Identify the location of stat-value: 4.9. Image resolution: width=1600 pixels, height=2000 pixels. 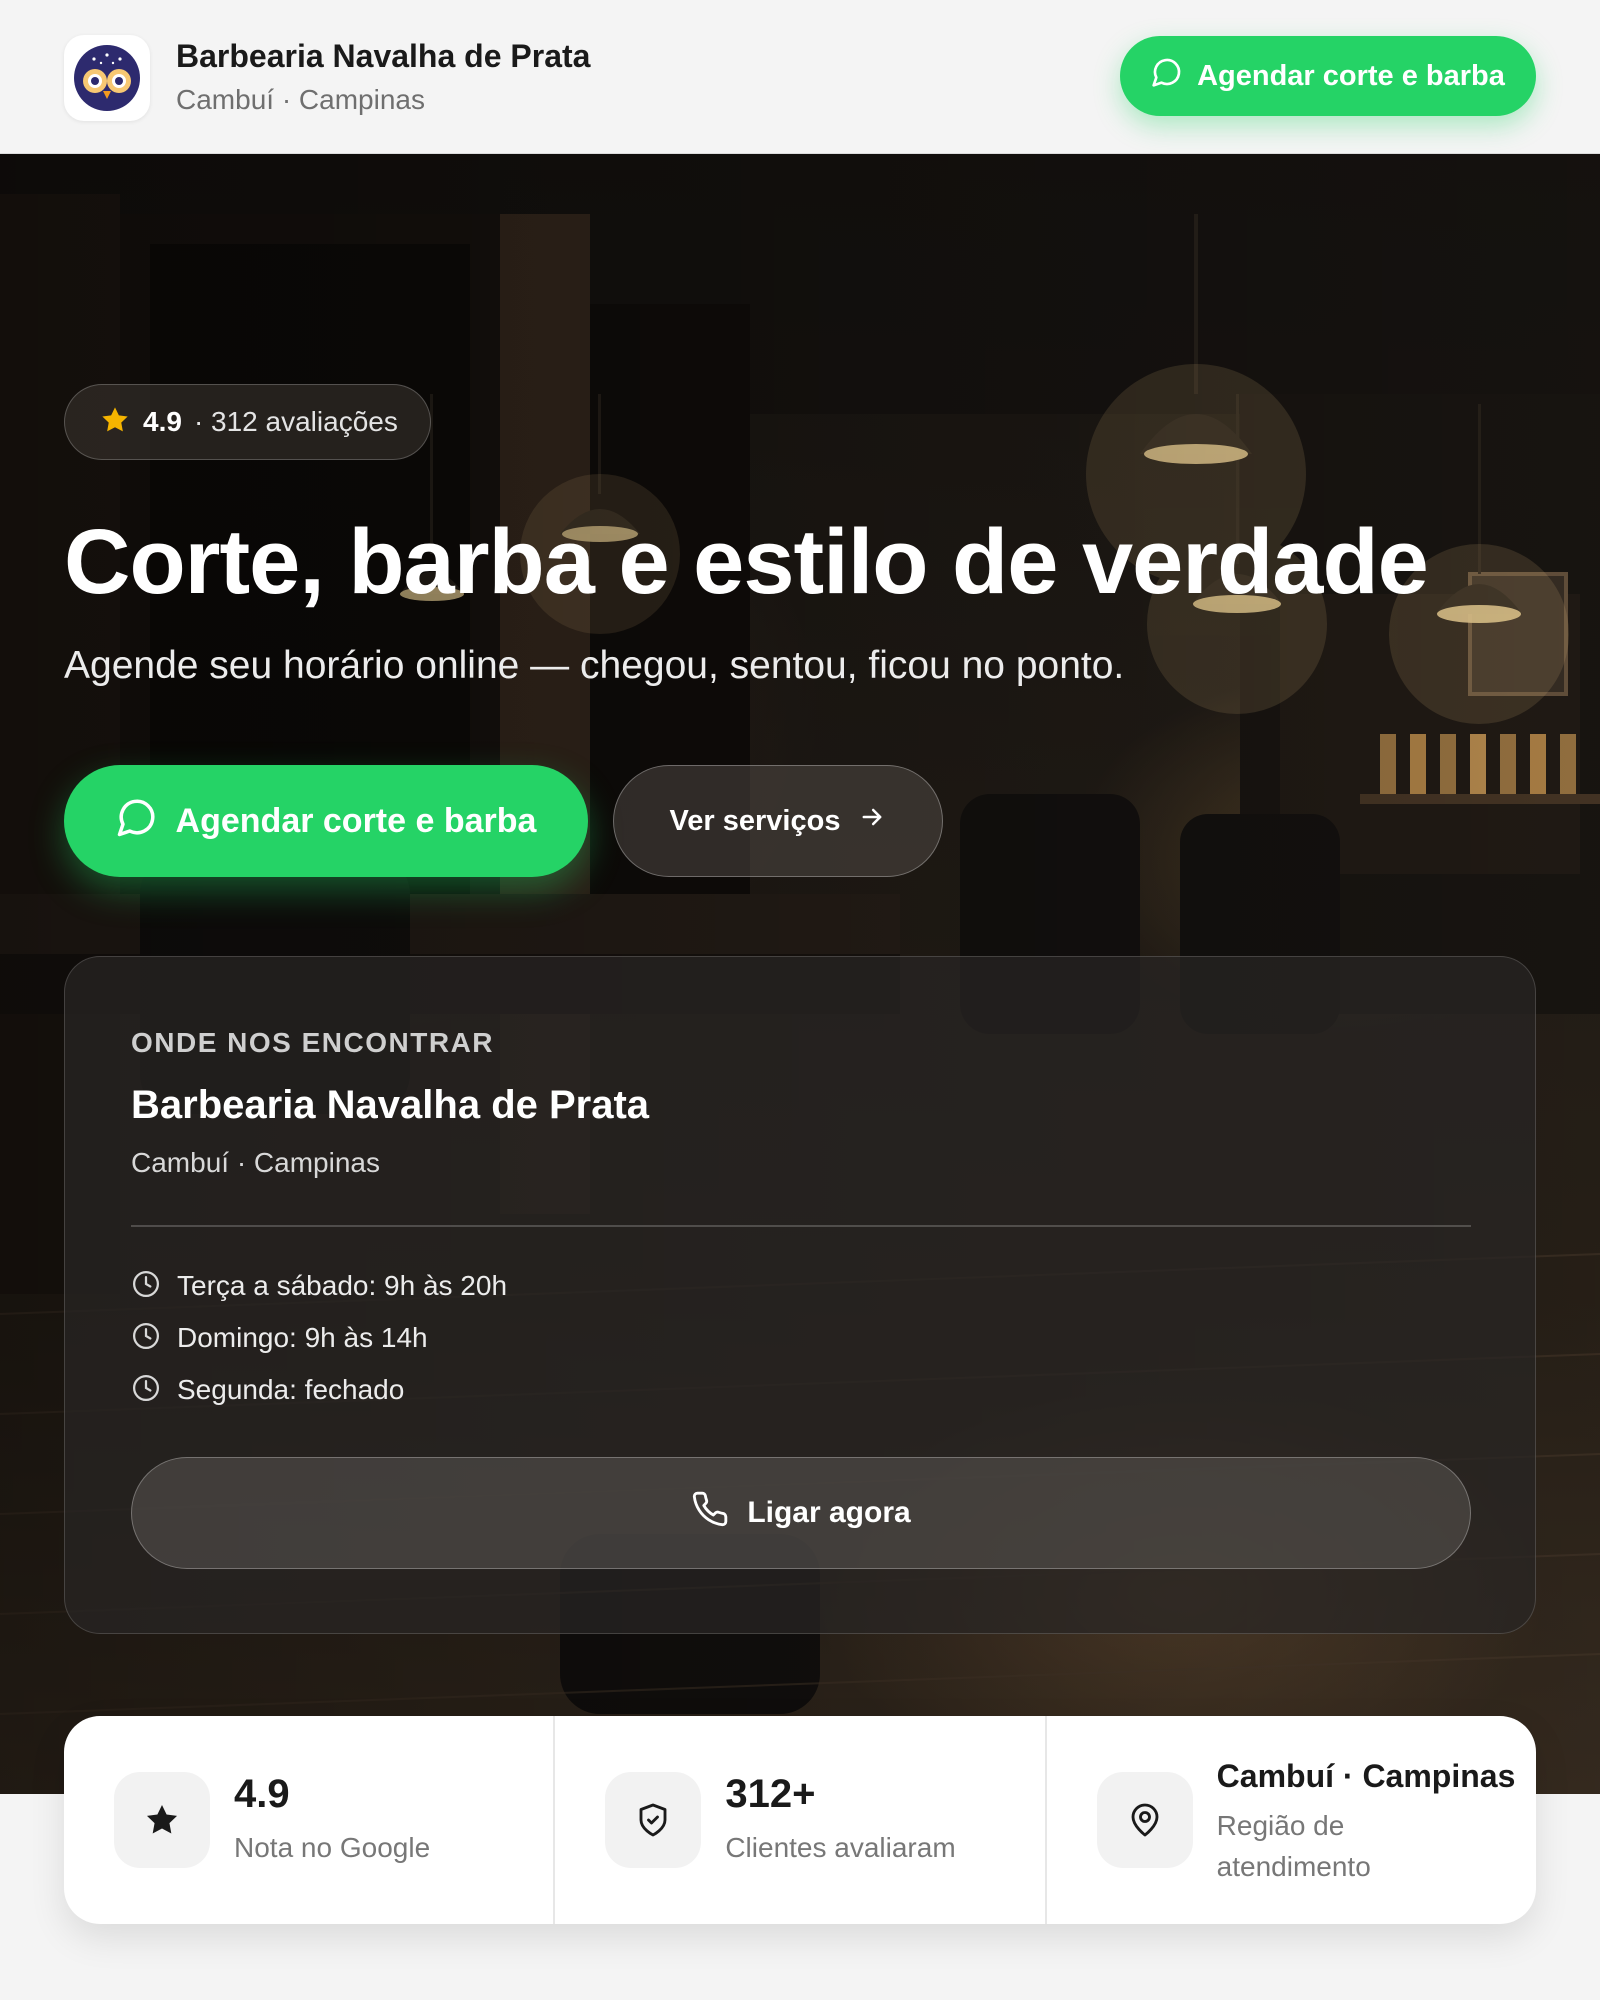
(262, 1794).